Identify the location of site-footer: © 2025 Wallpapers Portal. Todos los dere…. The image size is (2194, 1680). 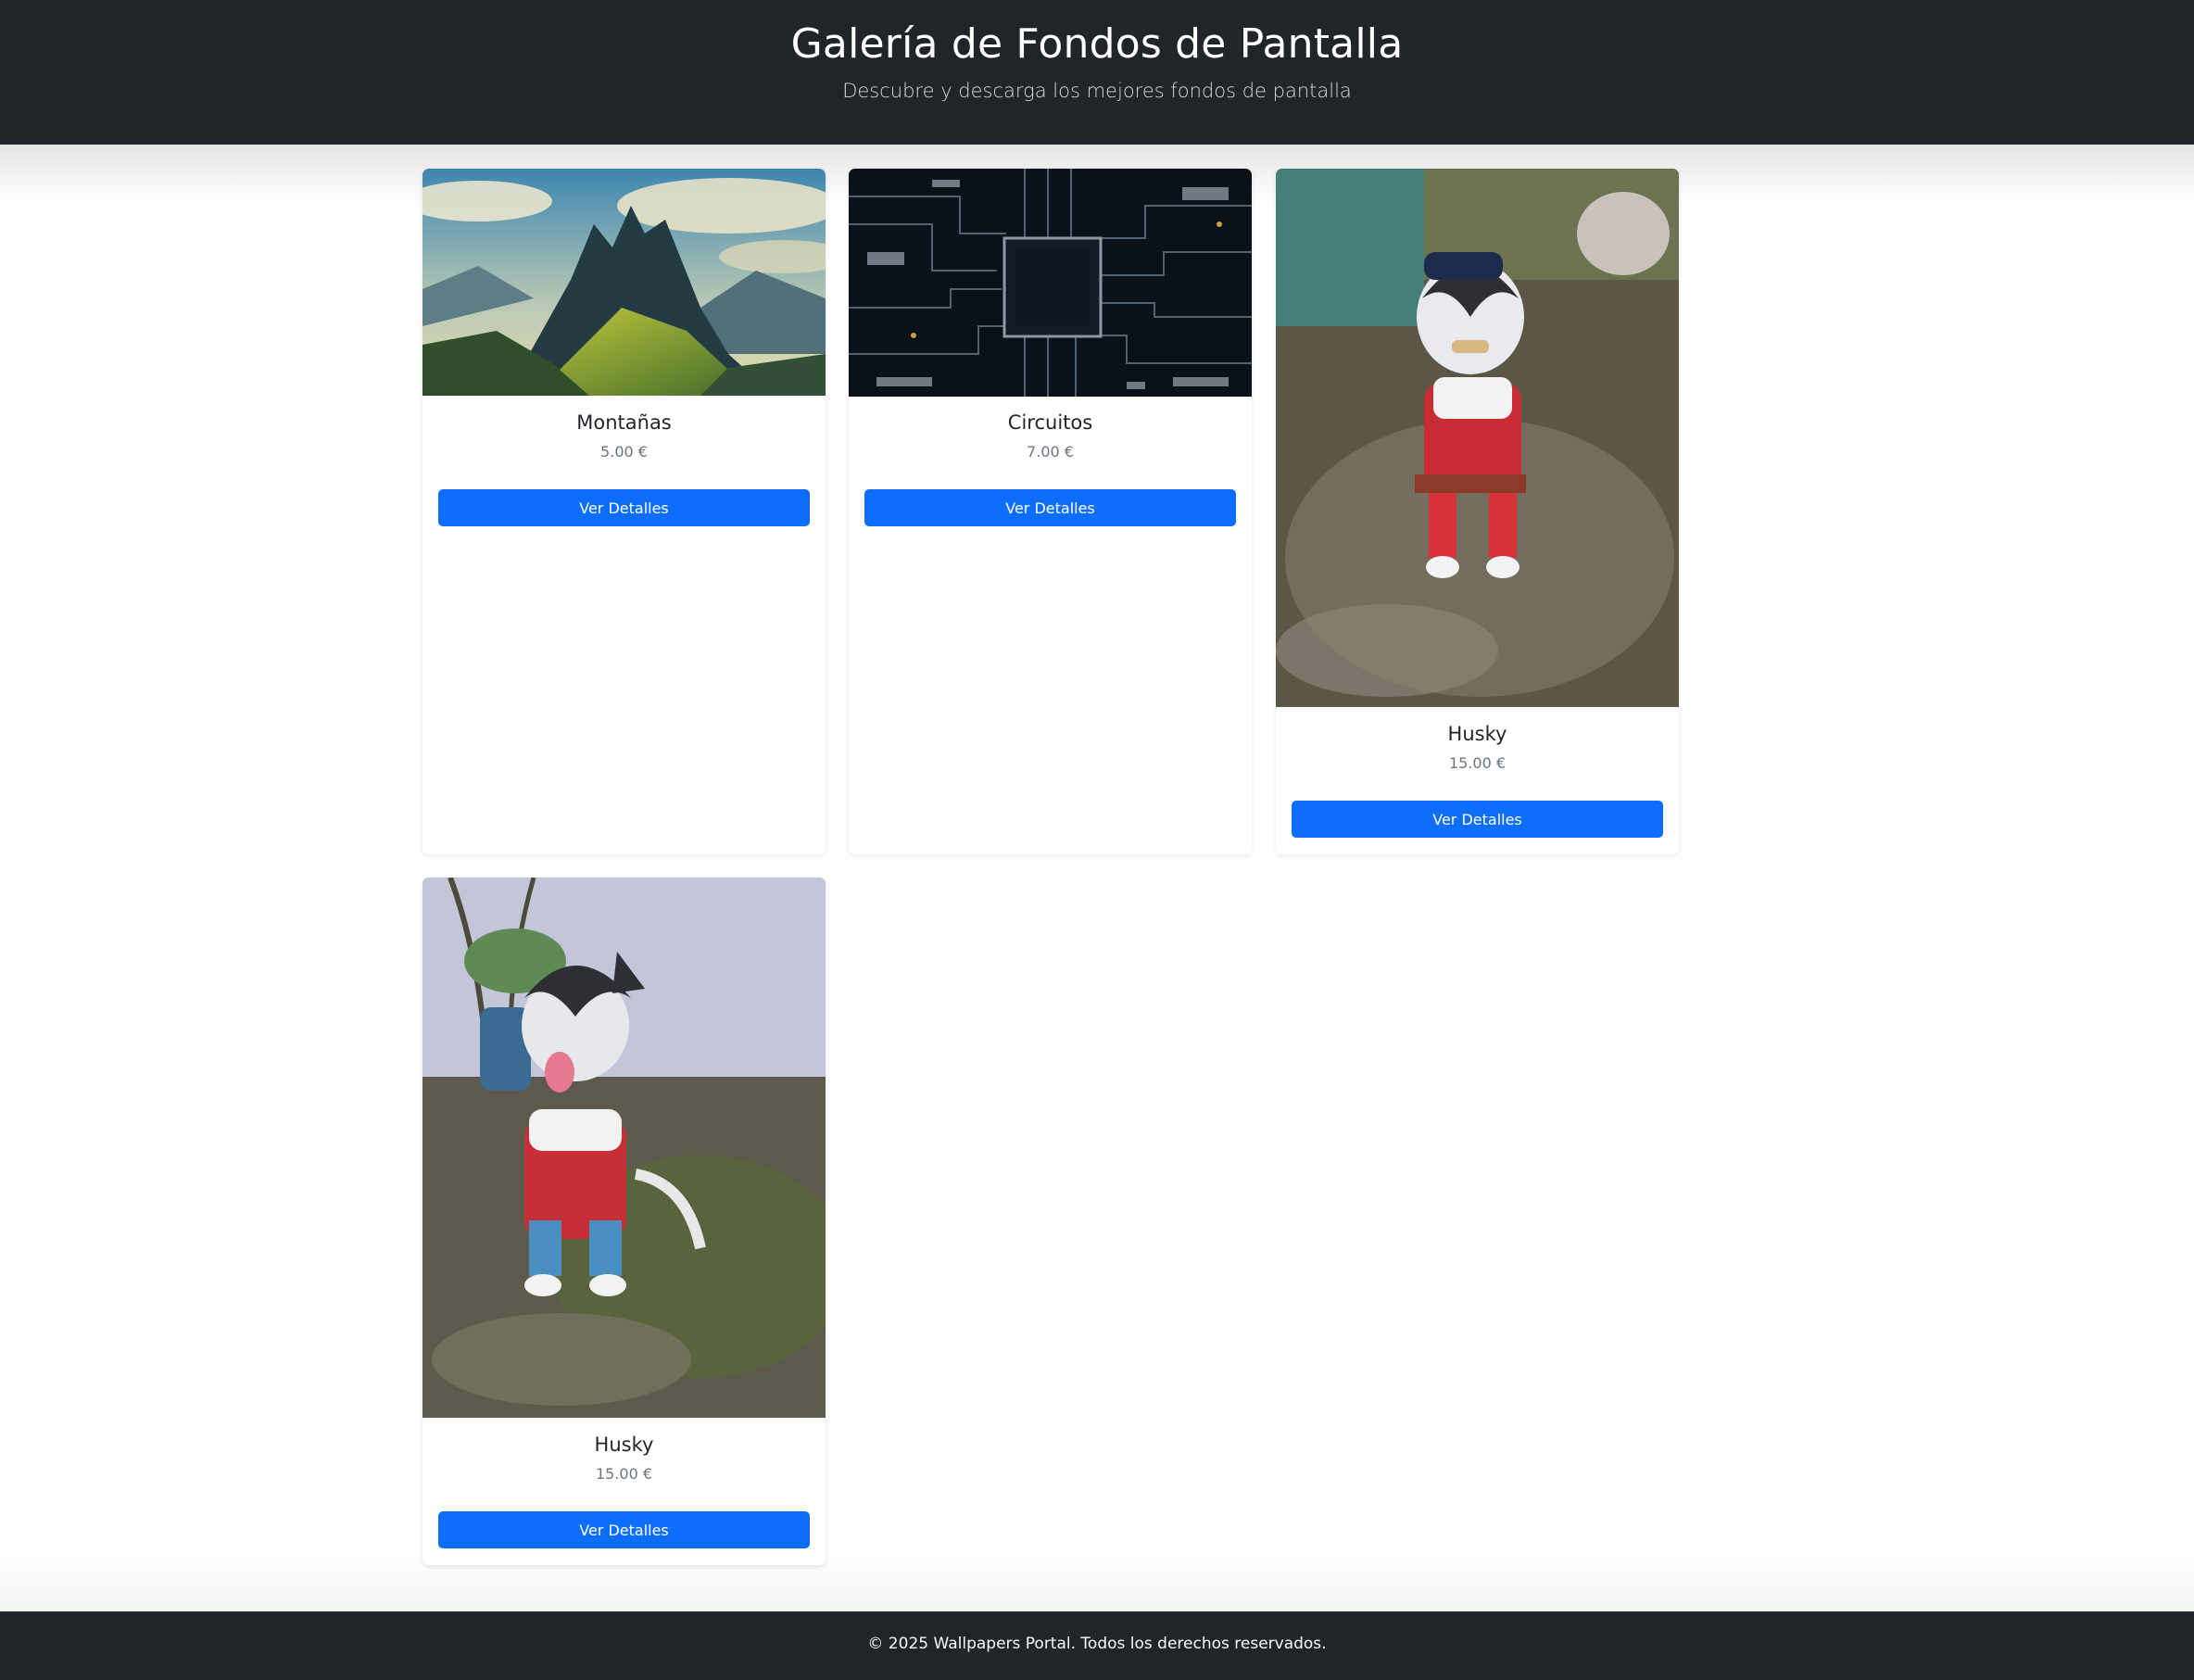
(1097, 1645).